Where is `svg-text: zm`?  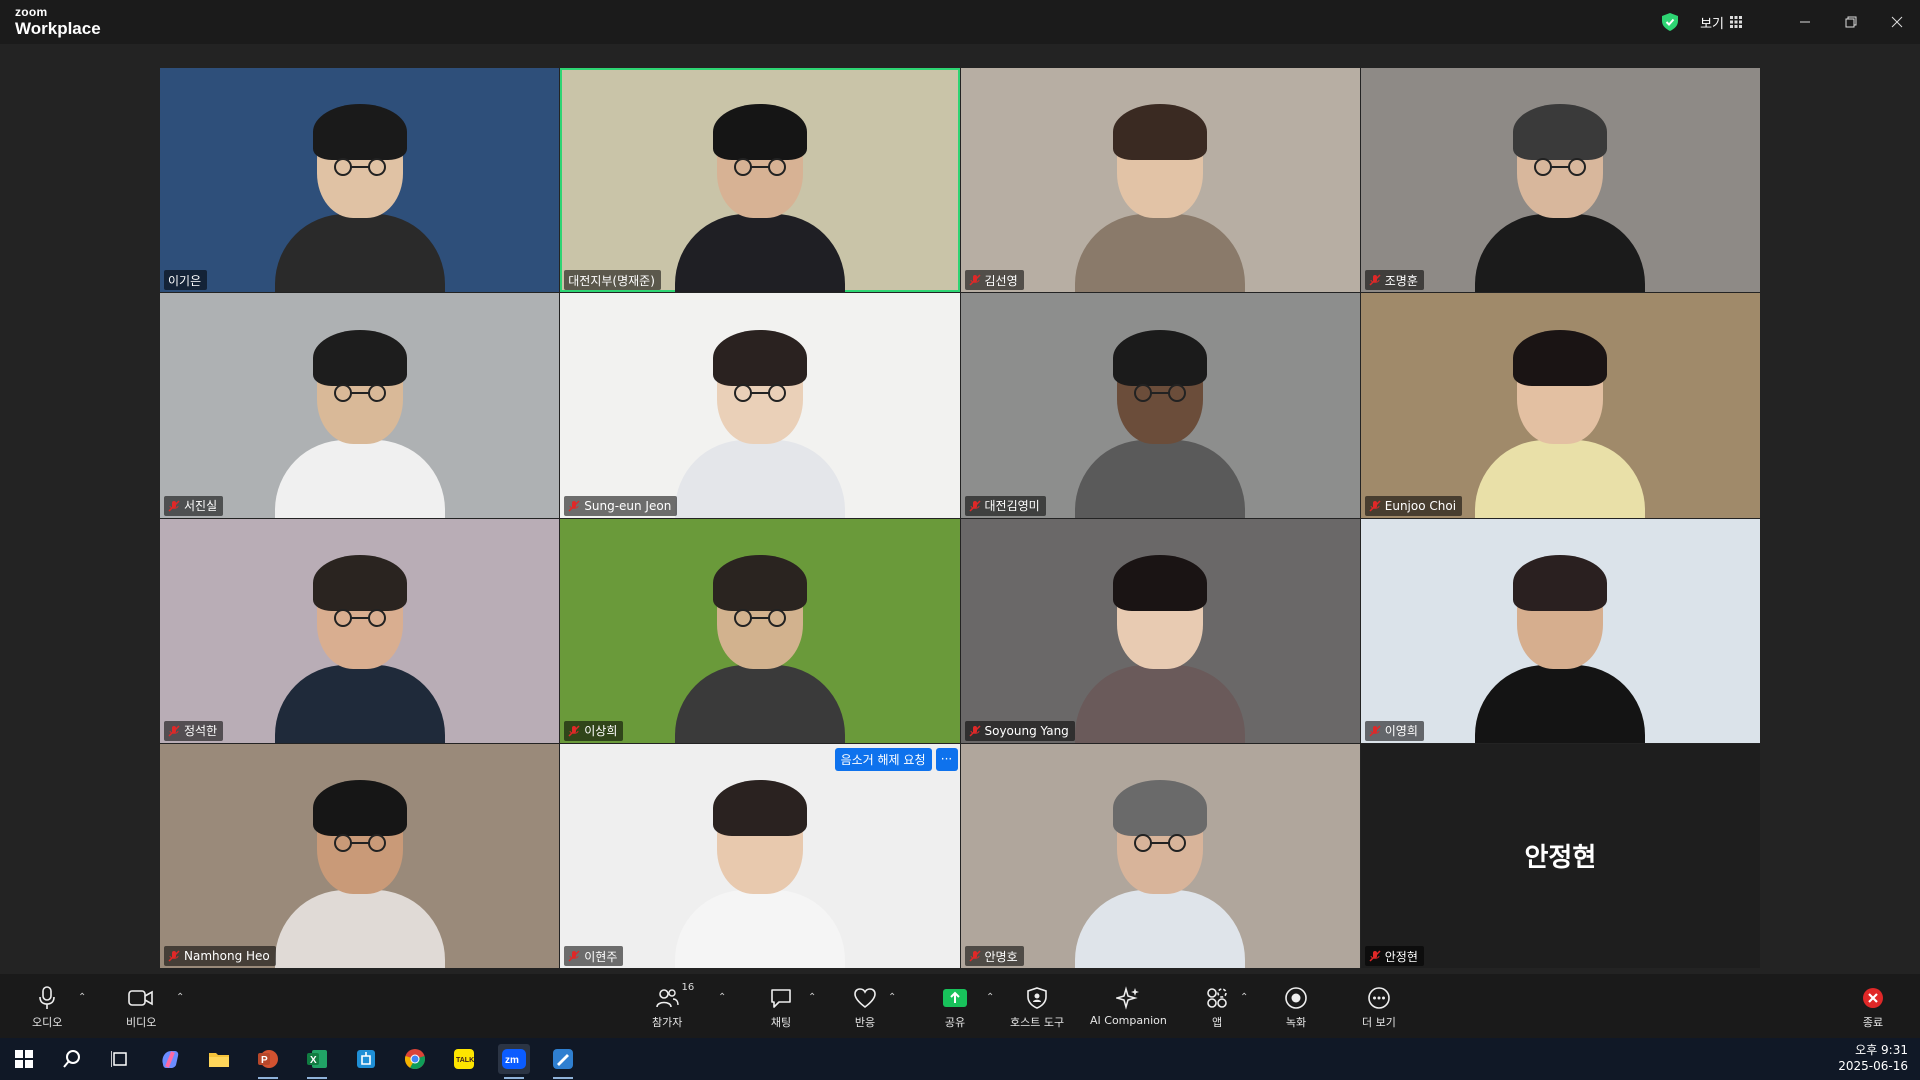 svg-text: zm is located at coordinates (512, 1060).